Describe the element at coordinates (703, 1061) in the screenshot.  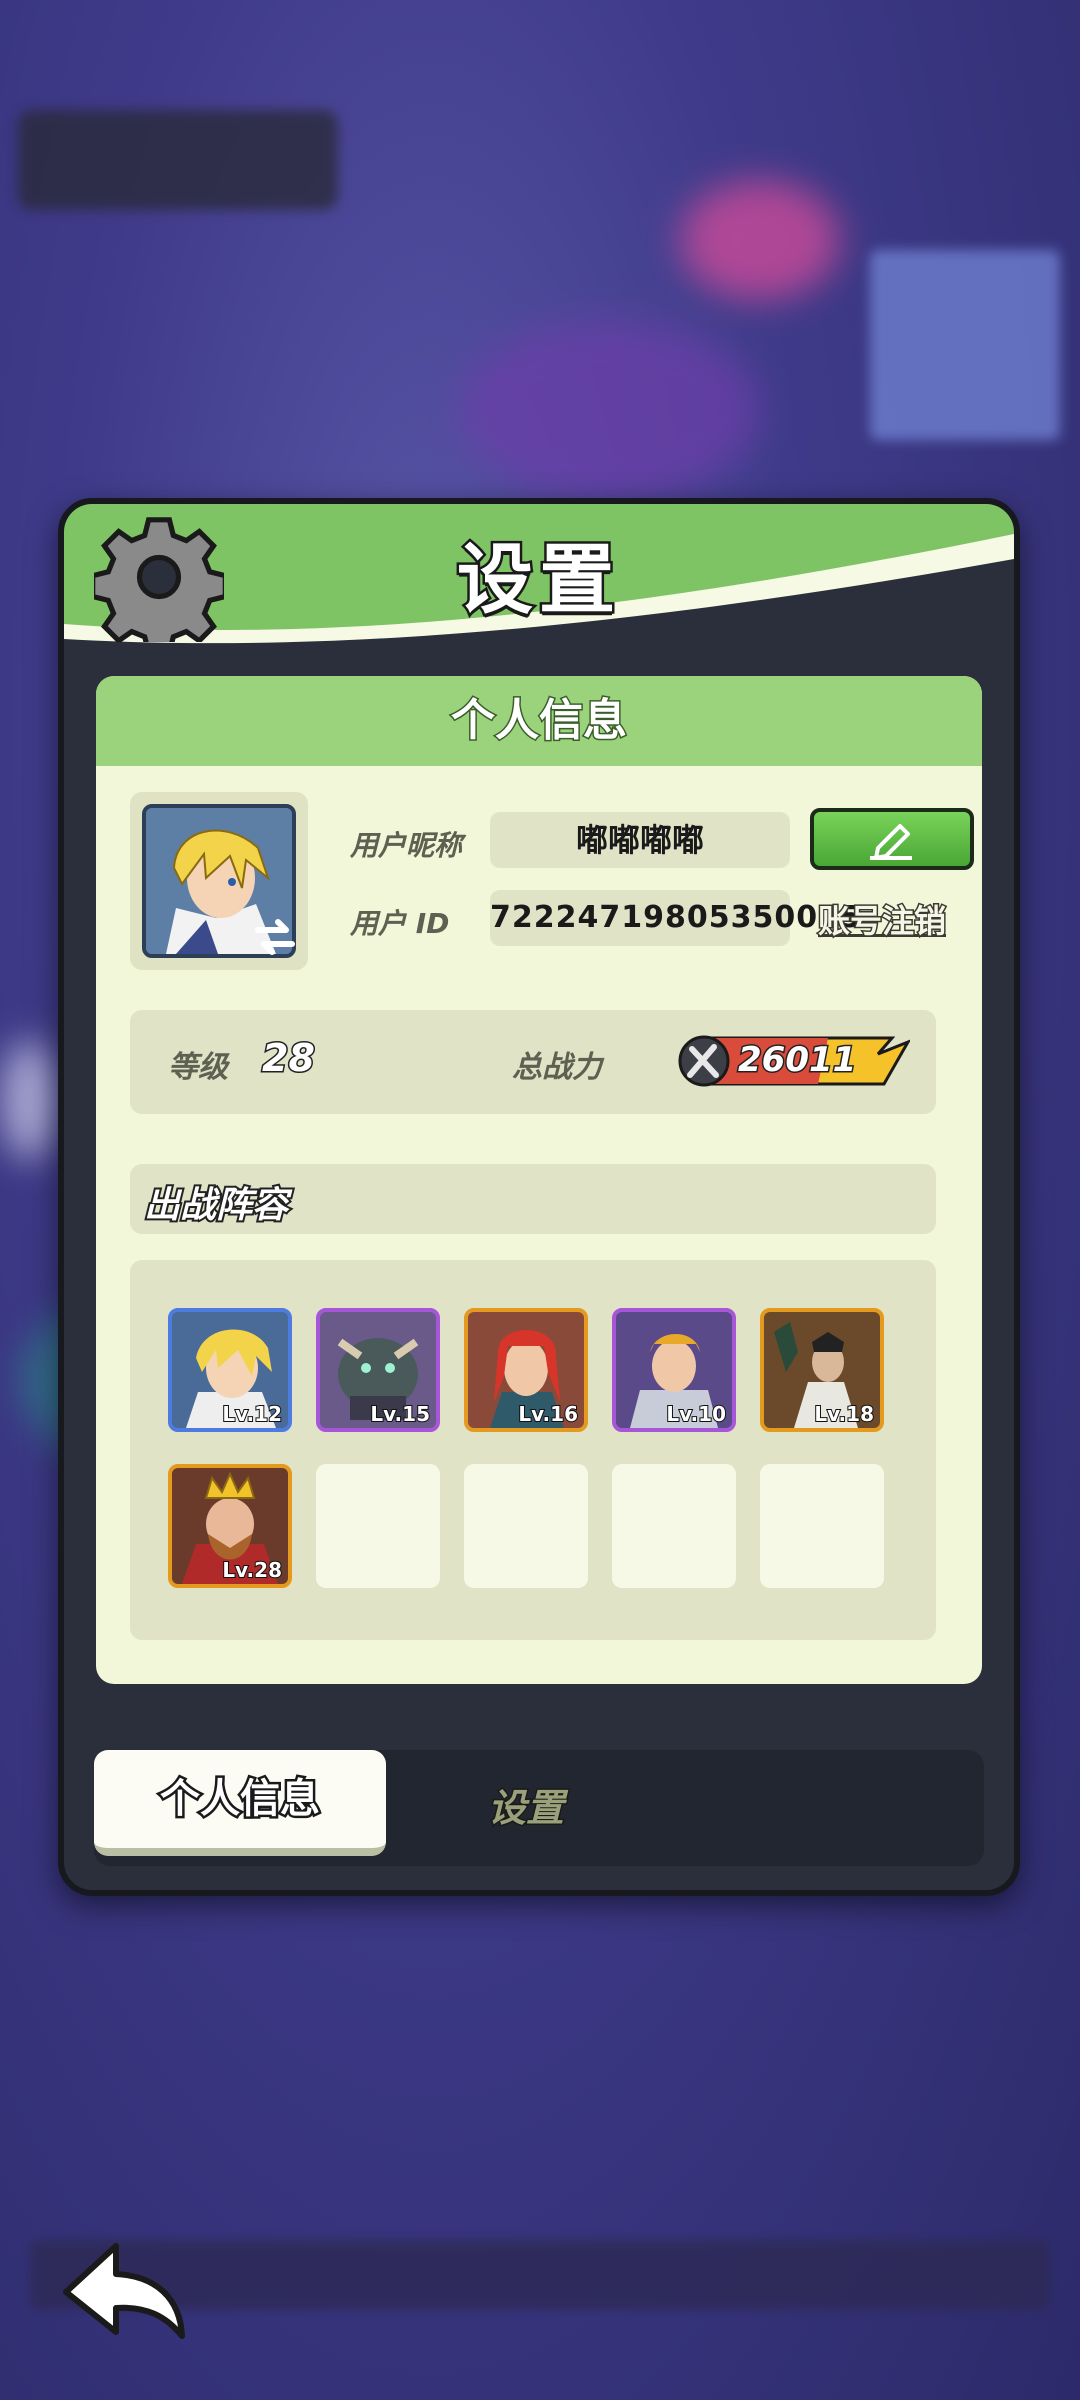
I see `sword-icon` at that location.